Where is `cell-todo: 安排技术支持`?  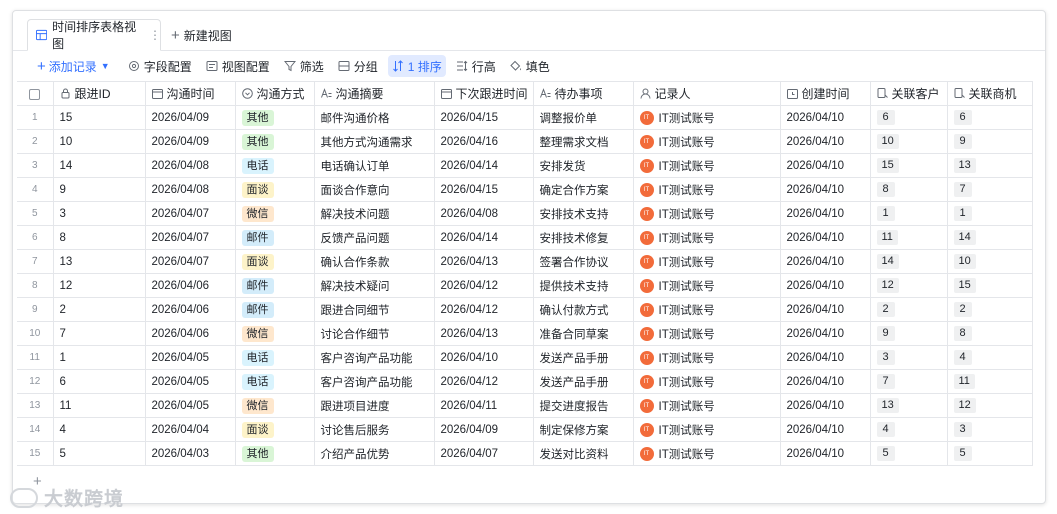 cell-todo: 安排技术支持 is located at coordinates (583, 213).